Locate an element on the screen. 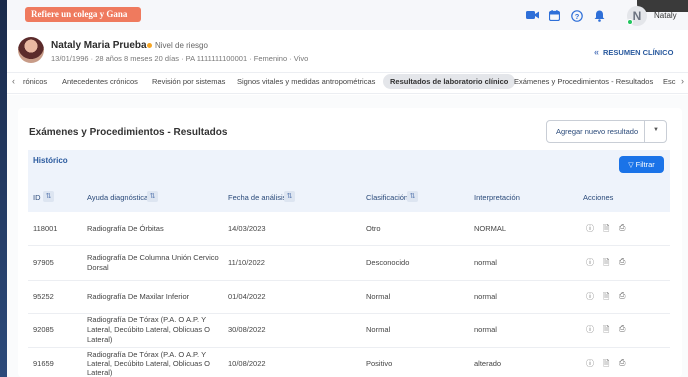 This screenshot has width=688, height=377. tab-resultados-laboratorio: Resultados de laboratorio clínico is located at coordinates (449, 81).